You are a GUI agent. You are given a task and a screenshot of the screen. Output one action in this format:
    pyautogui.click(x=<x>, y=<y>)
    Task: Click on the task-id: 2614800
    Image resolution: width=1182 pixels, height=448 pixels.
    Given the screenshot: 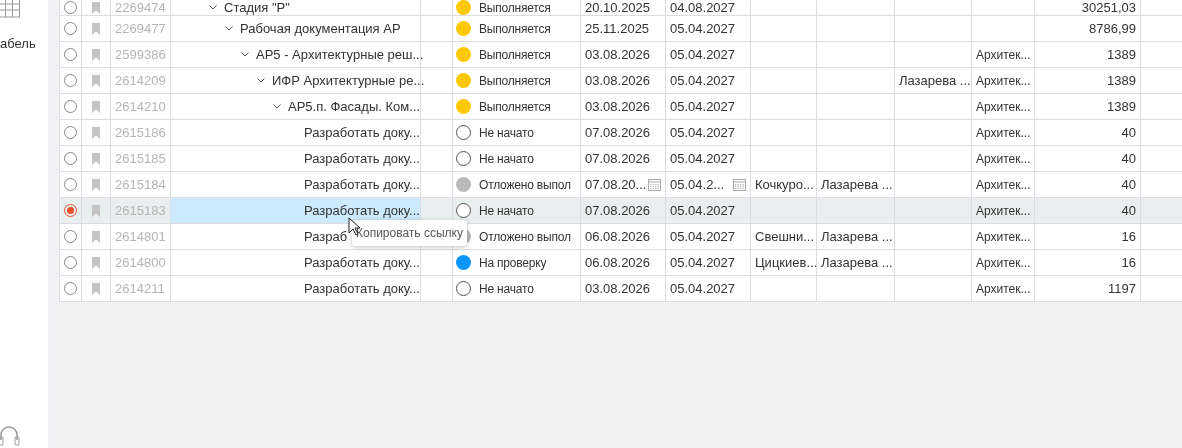 What is the action you would take?
    pyautogui.click(x=140, y=262)
    